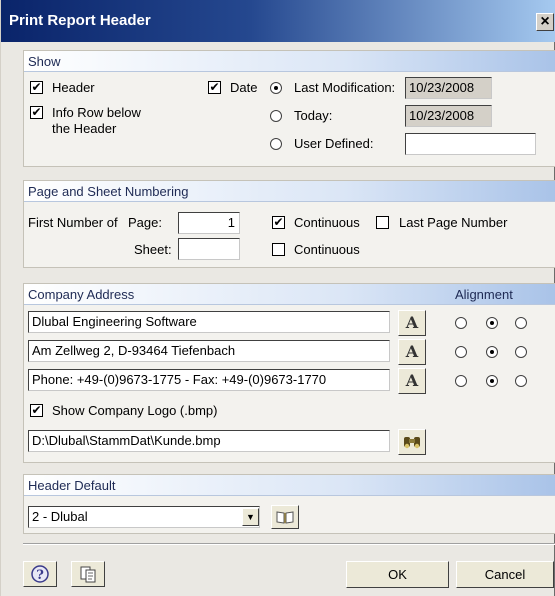 The width and height of the screenshot is (555, 596). I want to click on header-default-select: 2 - Dlubal, so click(144, 517).